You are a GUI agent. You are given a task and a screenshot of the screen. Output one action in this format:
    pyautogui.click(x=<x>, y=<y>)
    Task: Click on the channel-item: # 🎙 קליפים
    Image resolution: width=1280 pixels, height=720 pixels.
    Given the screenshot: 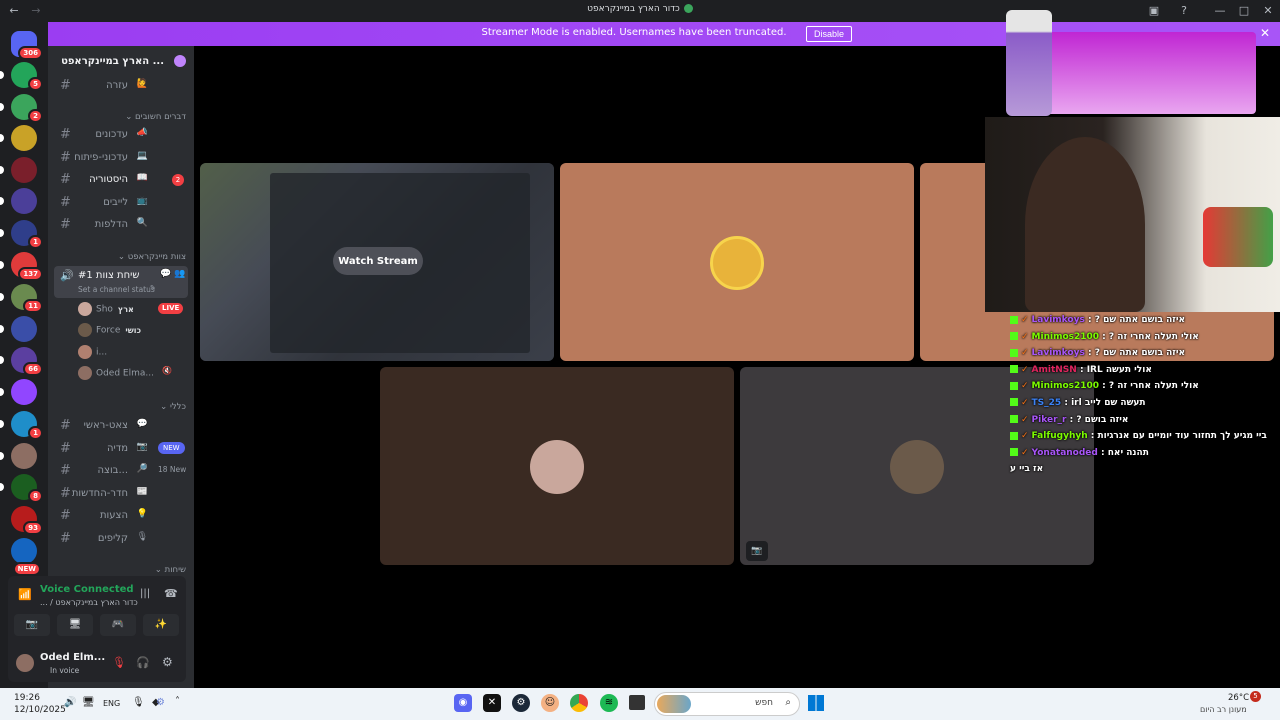 What is the action you would take?
    pyautogui.click(x=121, y=539)
    